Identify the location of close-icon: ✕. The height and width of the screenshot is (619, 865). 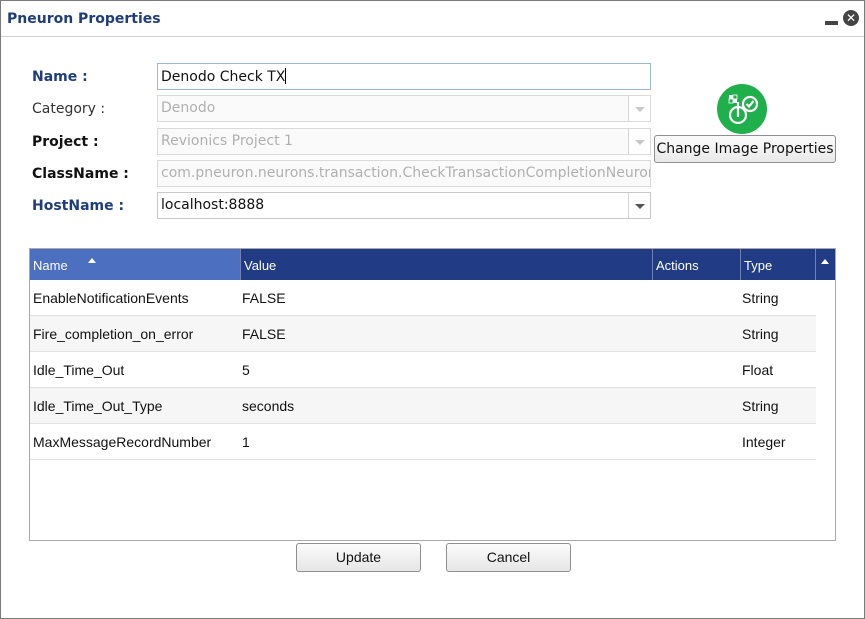
(851, 18).